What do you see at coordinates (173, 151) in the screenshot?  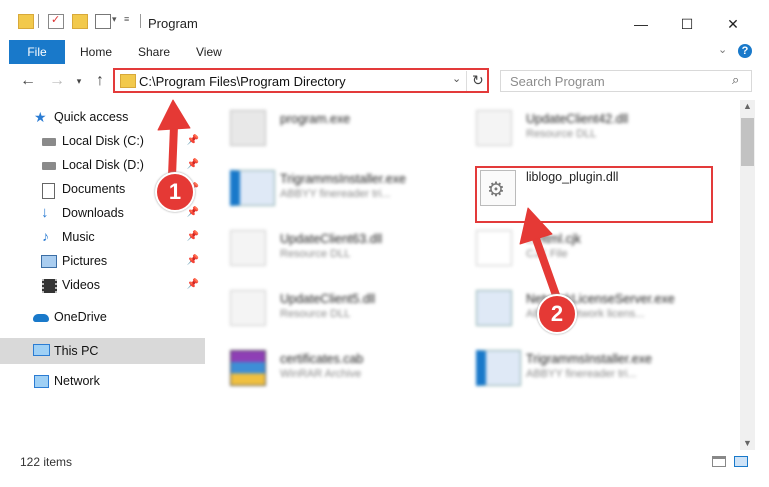 I see `arrow-1-shaft` at bounding box center [173, 151].